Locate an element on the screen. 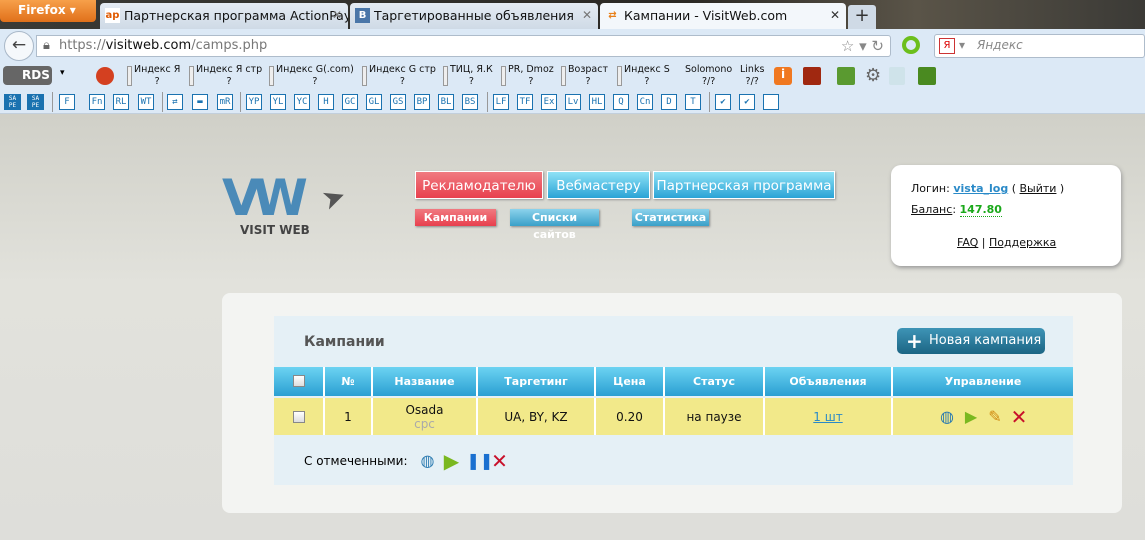  select-all-checkbox is located at coordinates (298, 381).